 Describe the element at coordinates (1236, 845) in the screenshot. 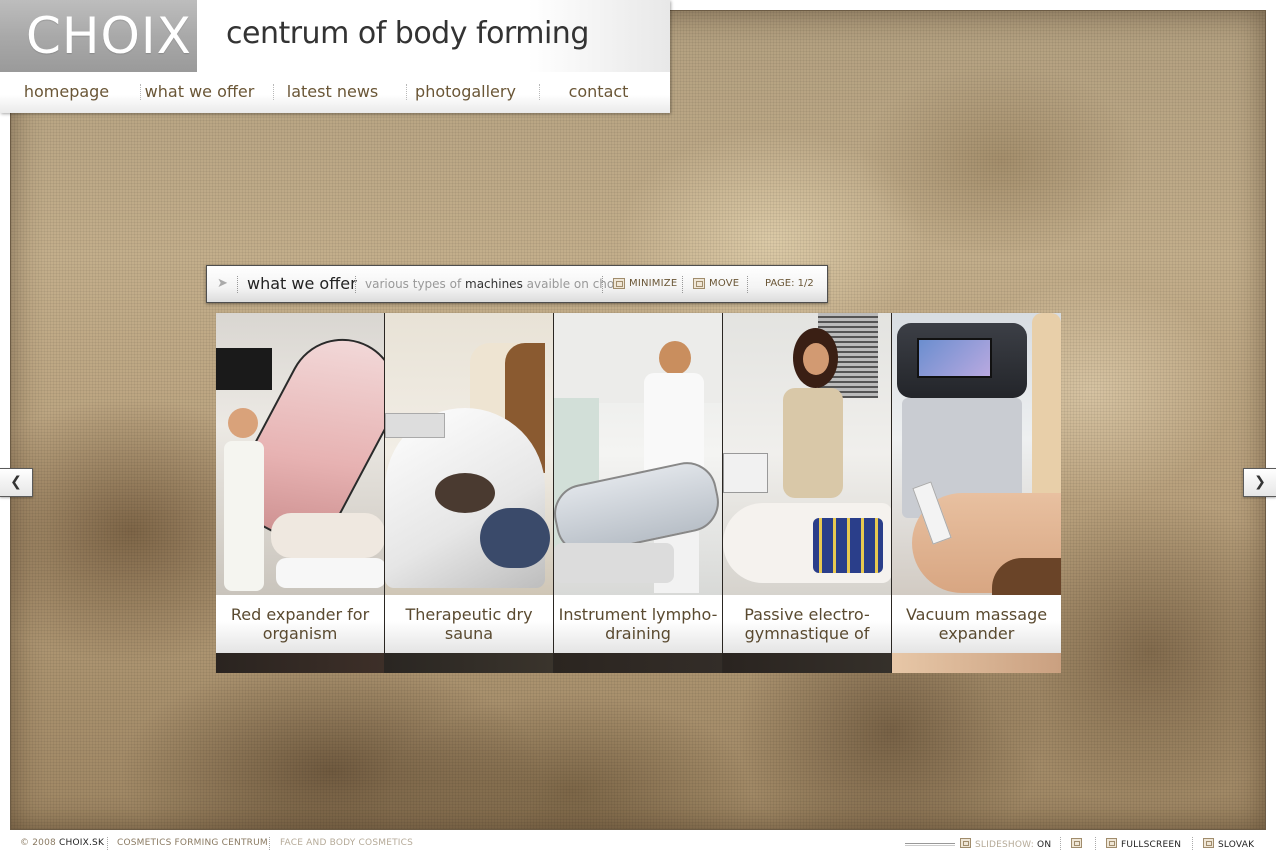

I see `language-label: SLOVAK` at that location.